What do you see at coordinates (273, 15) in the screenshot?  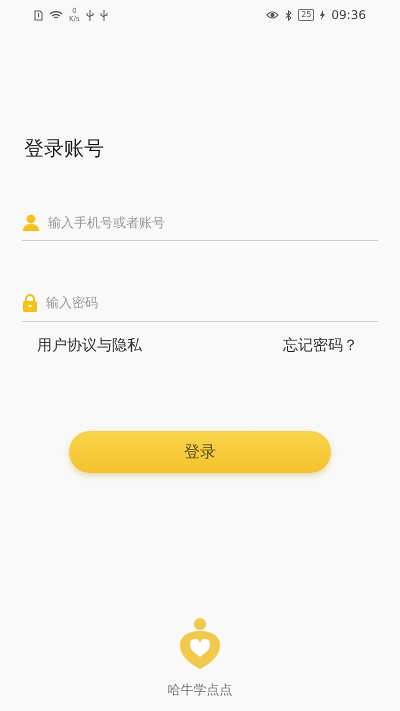 I see `eye-icon` at bounding box center [273, 15].